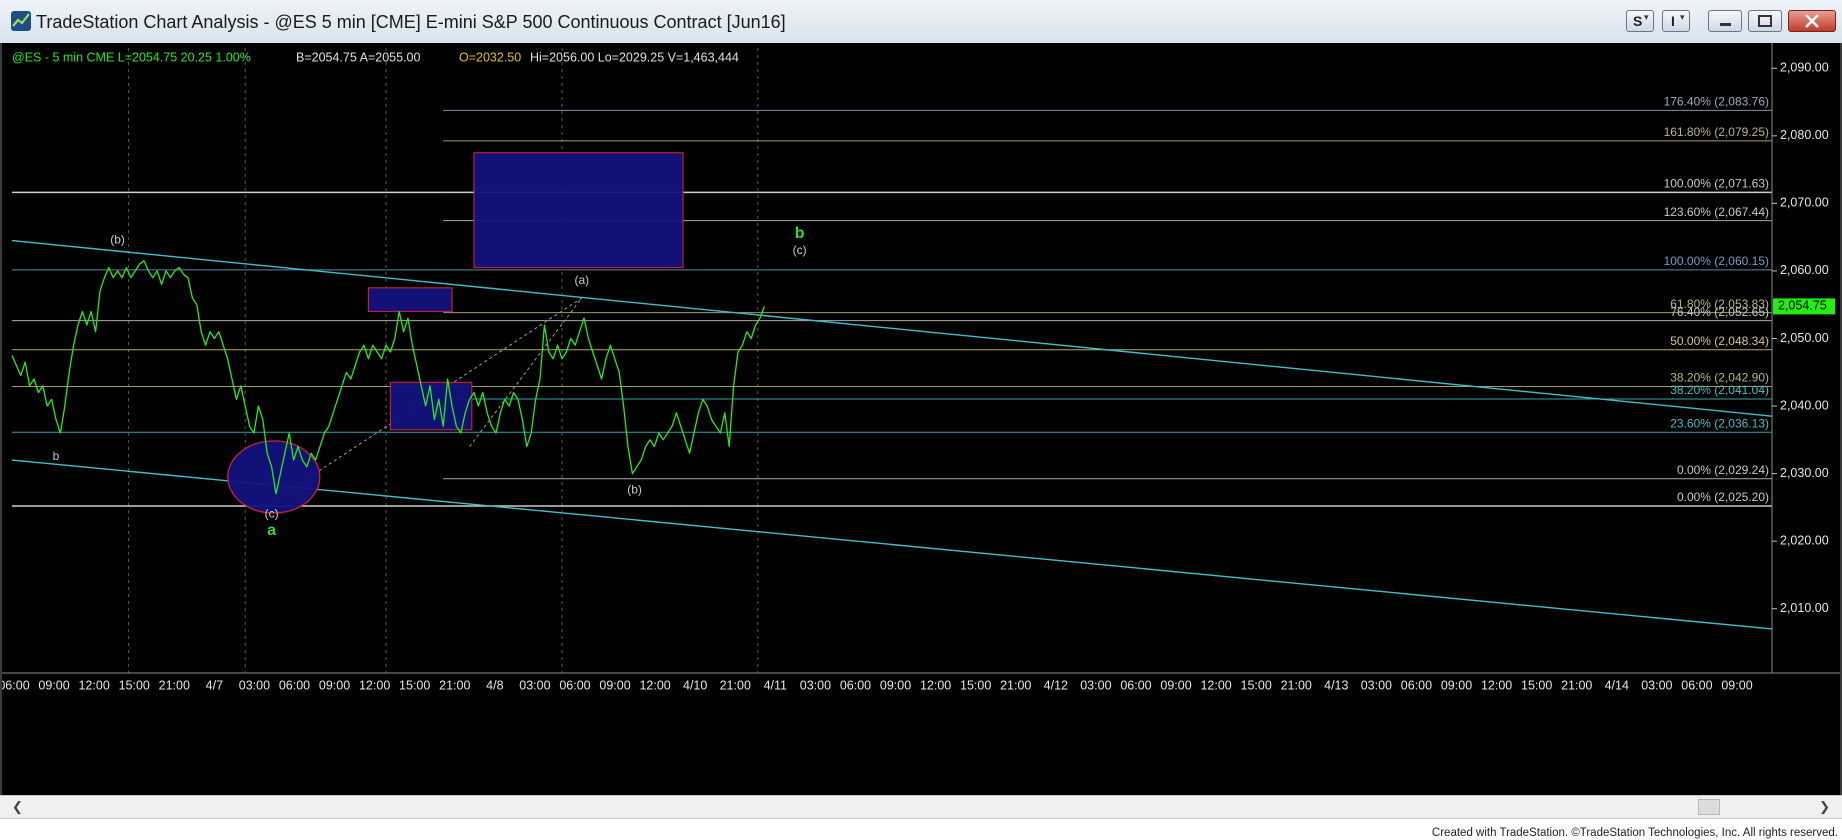  I want to click on chart-horizontal-scrollbar: ❮ ❯, so click(921, 807).